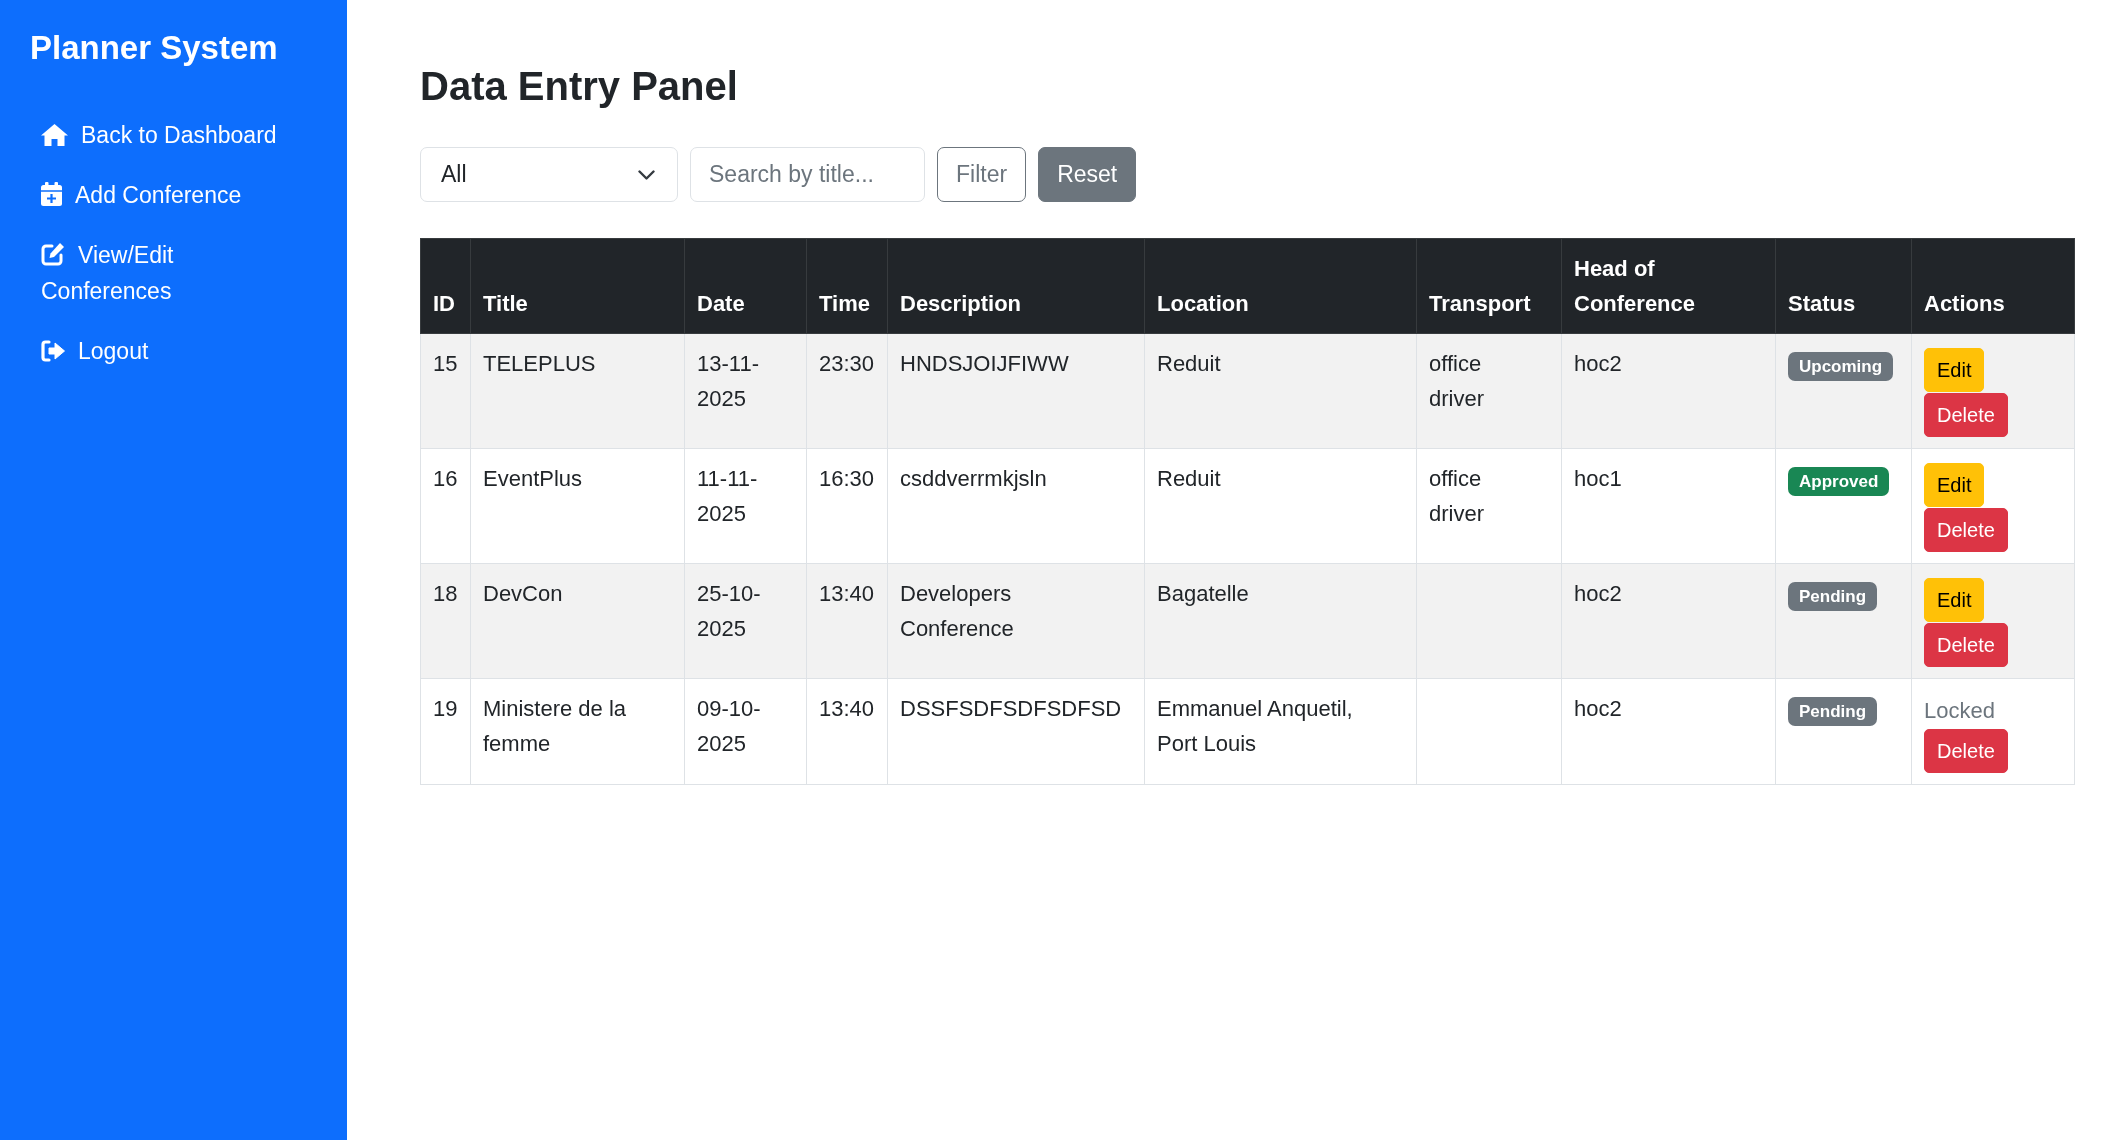 The image size is (2111, 1140). What do you see at coordinates (1668, 286) in the screenshot?
I see `column-header: Head of Conference` at bounding box center [1668, 286].